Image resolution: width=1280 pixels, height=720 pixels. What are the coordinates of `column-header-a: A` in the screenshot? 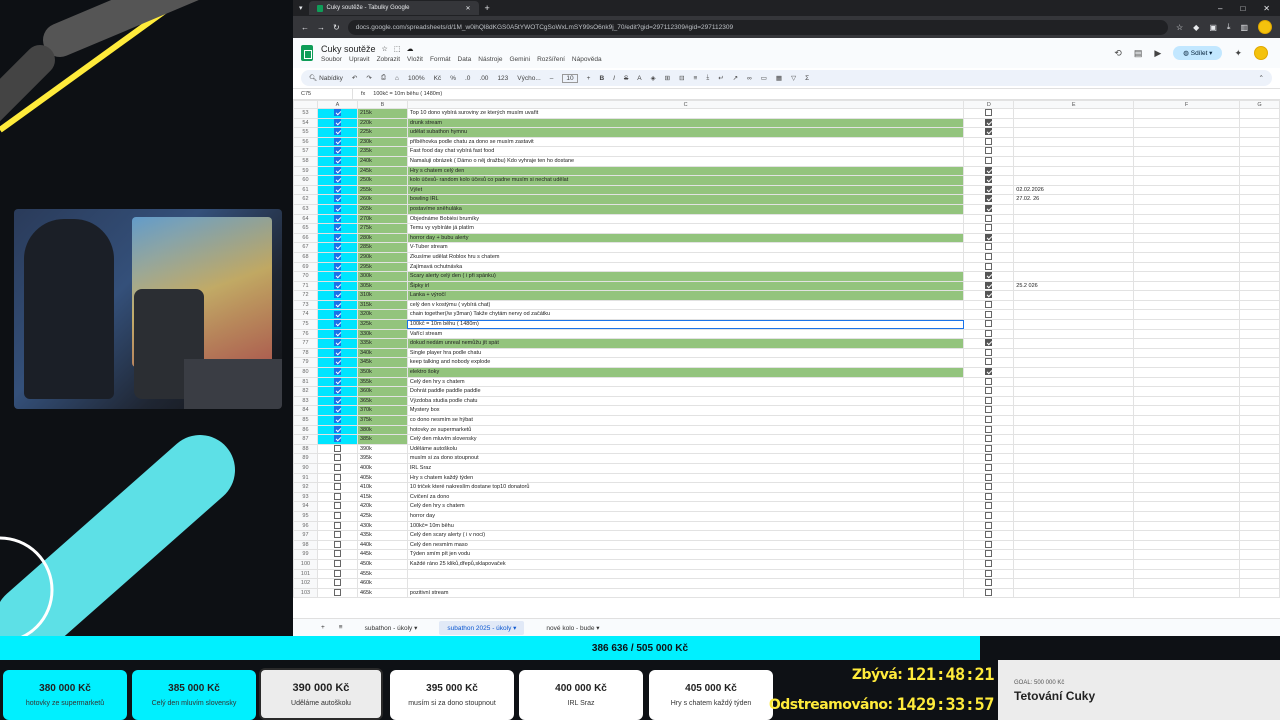 It's located at (337, 104).